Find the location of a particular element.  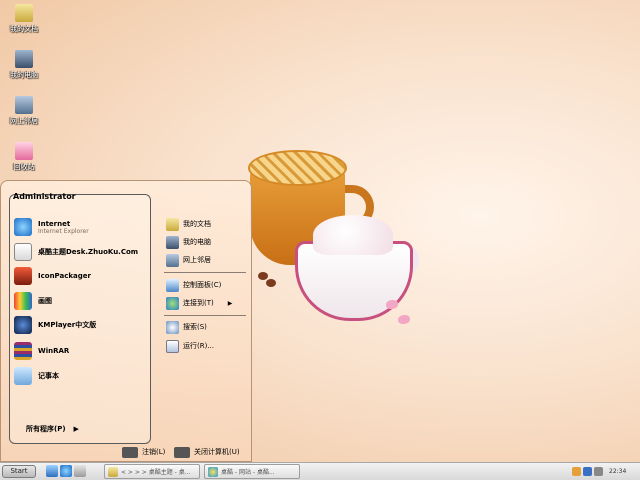

search-icon is located at coordinates (172, 327).